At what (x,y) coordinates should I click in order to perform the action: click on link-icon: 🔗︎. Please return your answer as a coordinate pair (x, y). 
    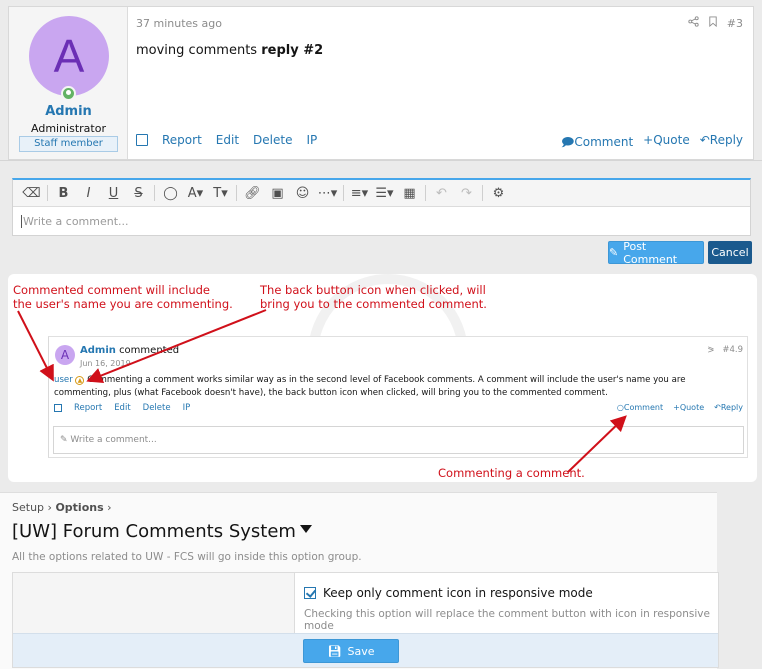
    Looking at the image, I should click on (252, 193).